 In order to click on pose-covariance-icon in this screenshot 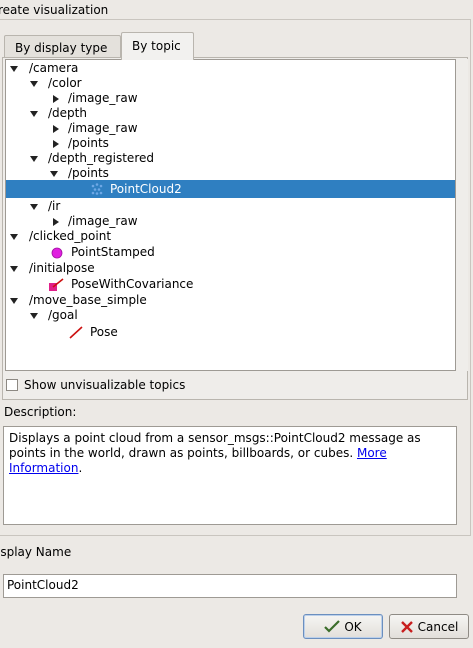, I will do `click(56, 284)`.